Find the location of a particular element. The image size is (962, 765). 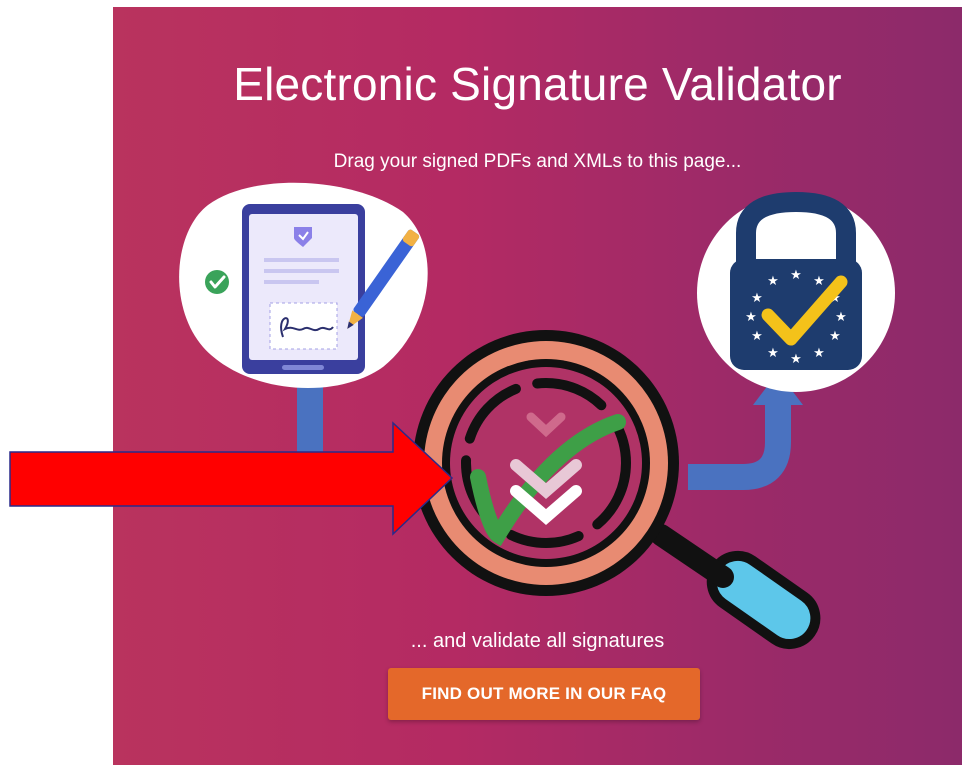

red-arrow-icon is located at coordinates (231, 478).